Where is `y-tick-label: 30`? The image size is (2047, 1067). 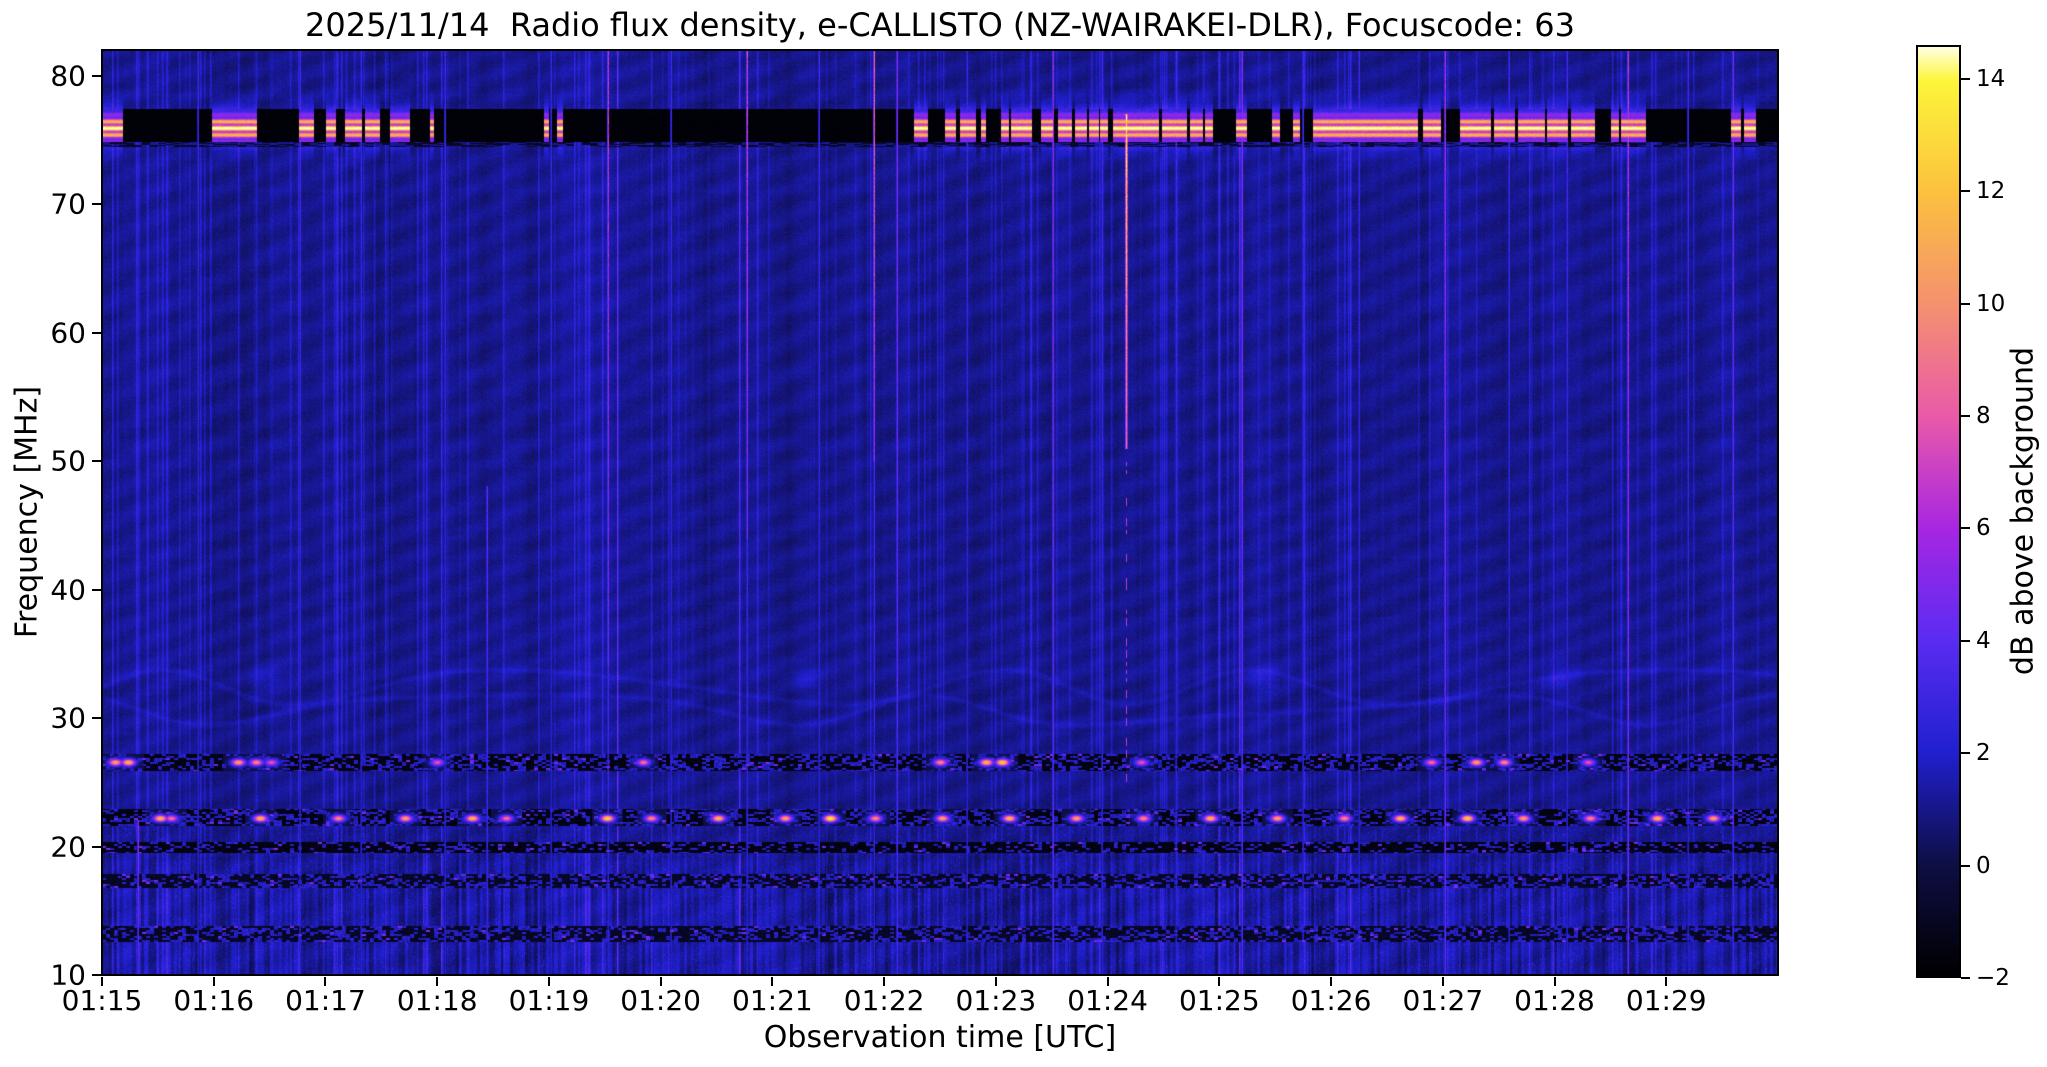
y-tick-label: 30 is located at coordinates (68, 718).